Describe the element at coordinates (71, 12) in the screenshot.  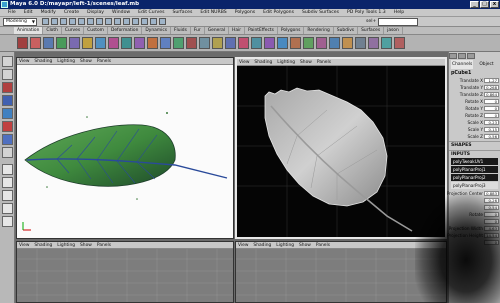
I see `menu-create: Create` at that location.